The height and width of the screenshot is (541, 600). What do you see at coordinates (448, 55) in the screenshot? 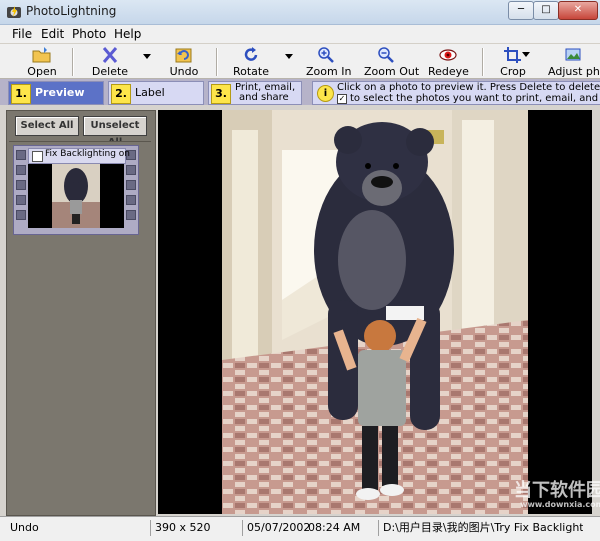
I see `redeye-icon` at bounding box center [448, 55].